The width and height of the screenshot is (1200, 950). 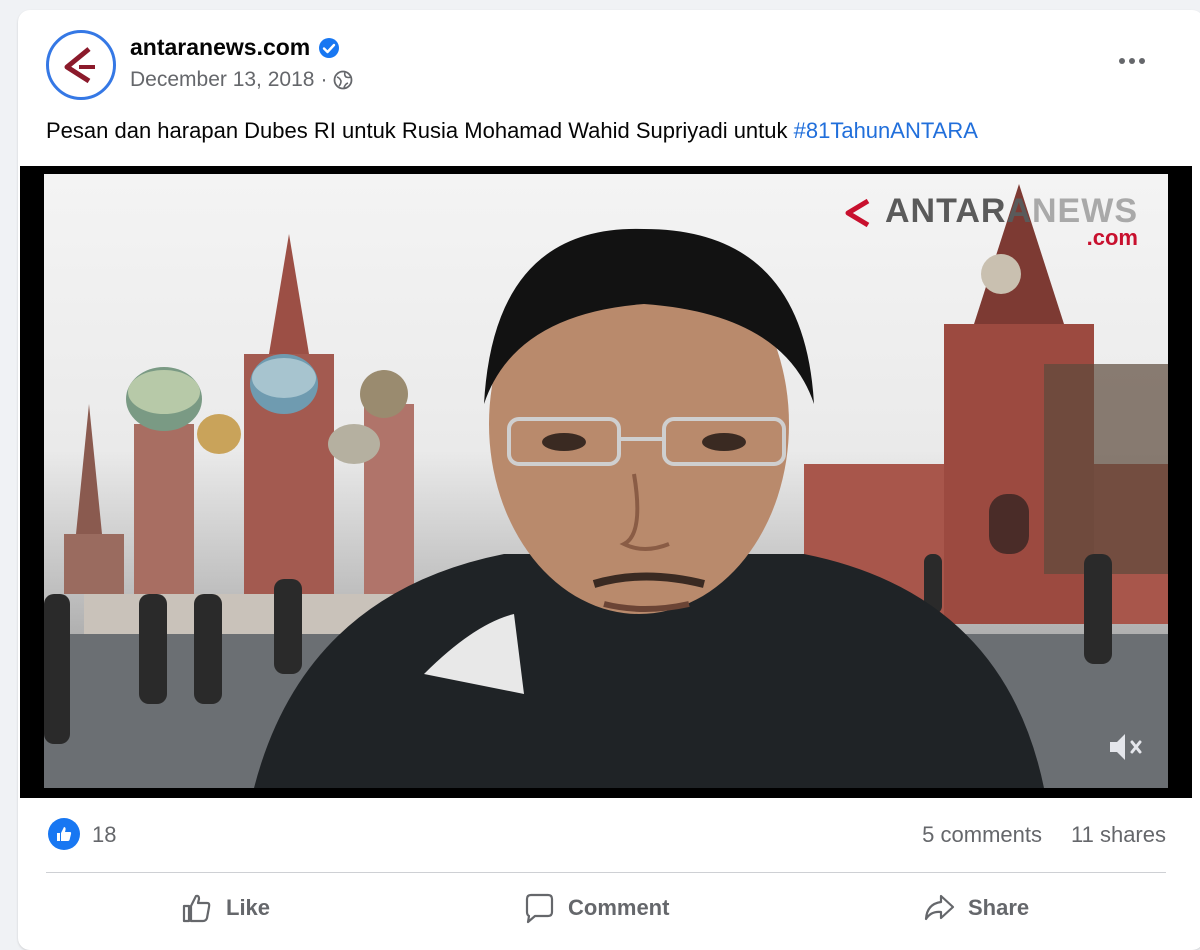 What do you see at coordinates (220, 47) in the screenshot?
I see `page-name: antaranews.com` at bounding box center [220, 47].